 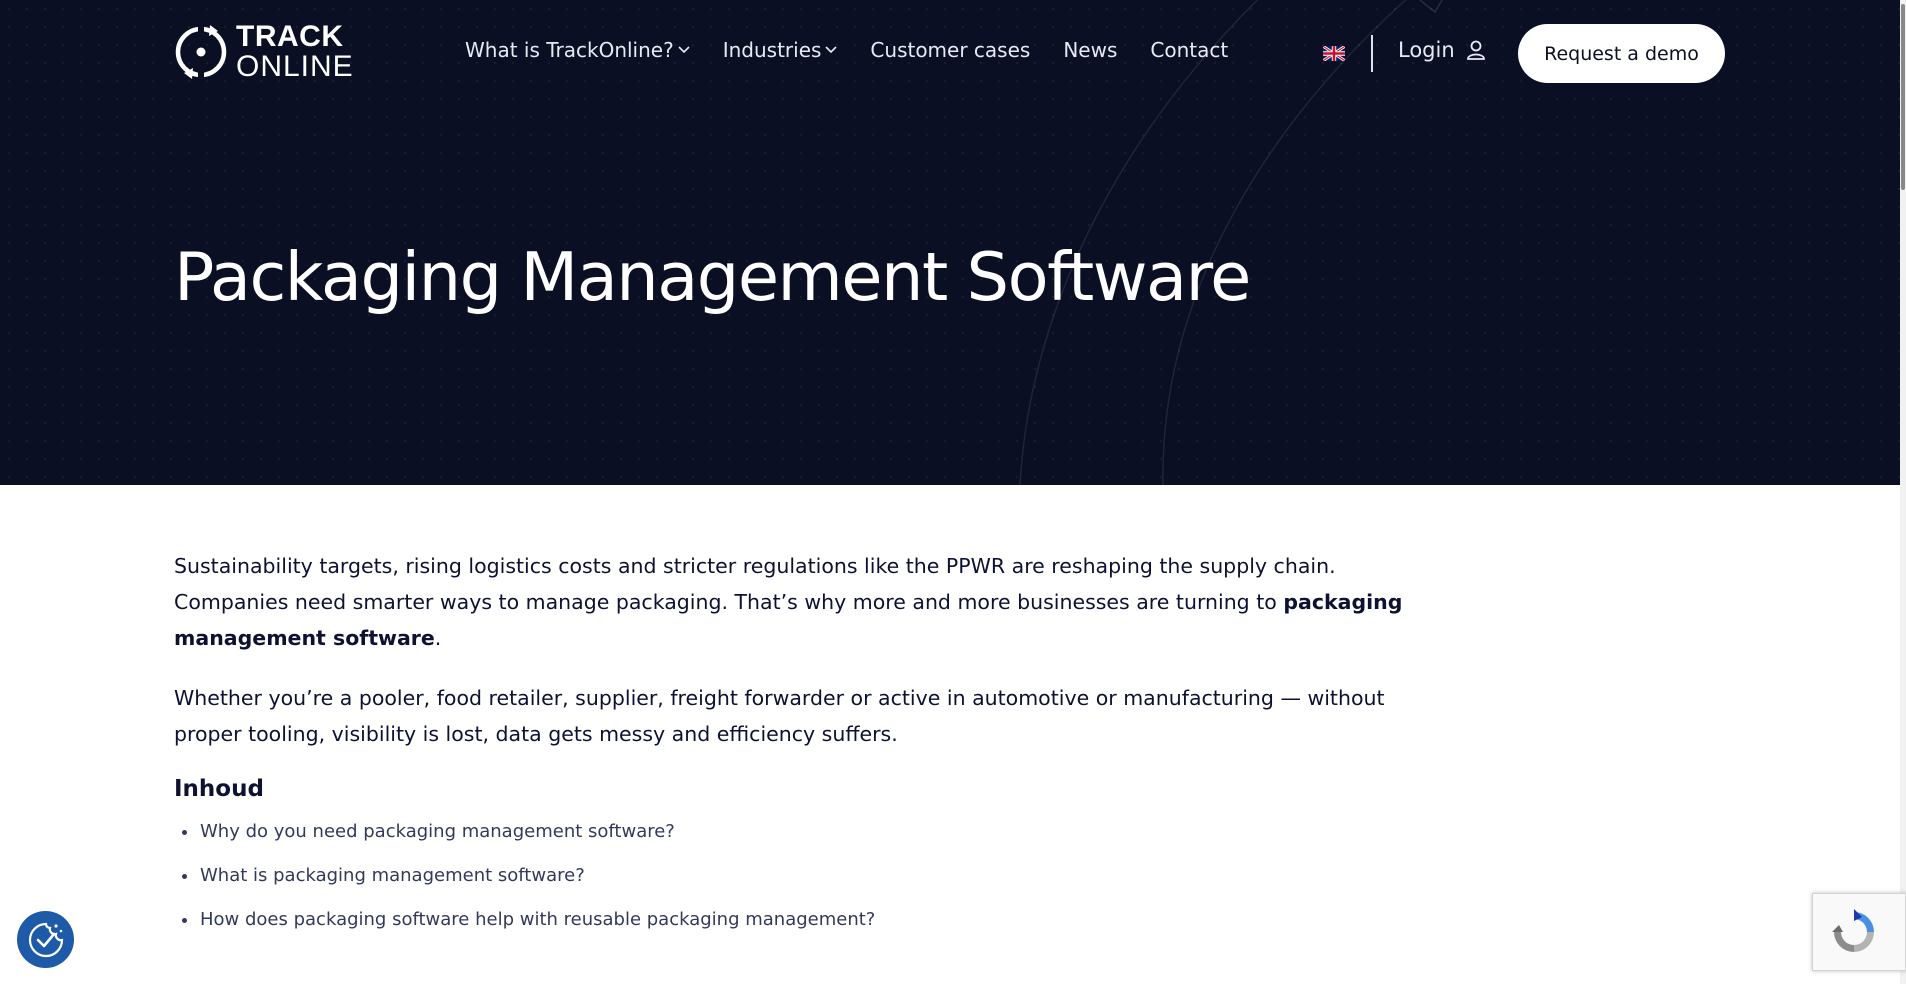 What do you see at coordinates (1426, 50) in the screenshot?
I see `login-label: Login` at bounding box center [1426, 50].